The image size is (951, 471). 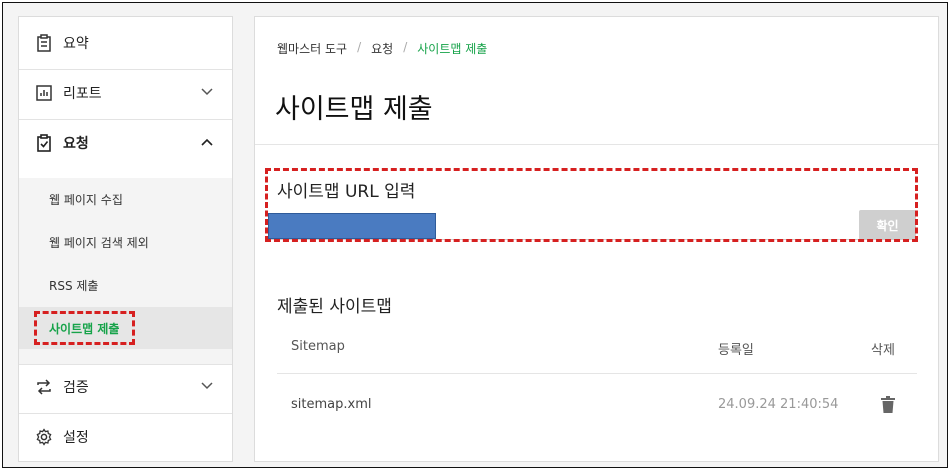 I want to click on submenu-label: 웹 페이지 검색 제외, so click(x=99, y=242).